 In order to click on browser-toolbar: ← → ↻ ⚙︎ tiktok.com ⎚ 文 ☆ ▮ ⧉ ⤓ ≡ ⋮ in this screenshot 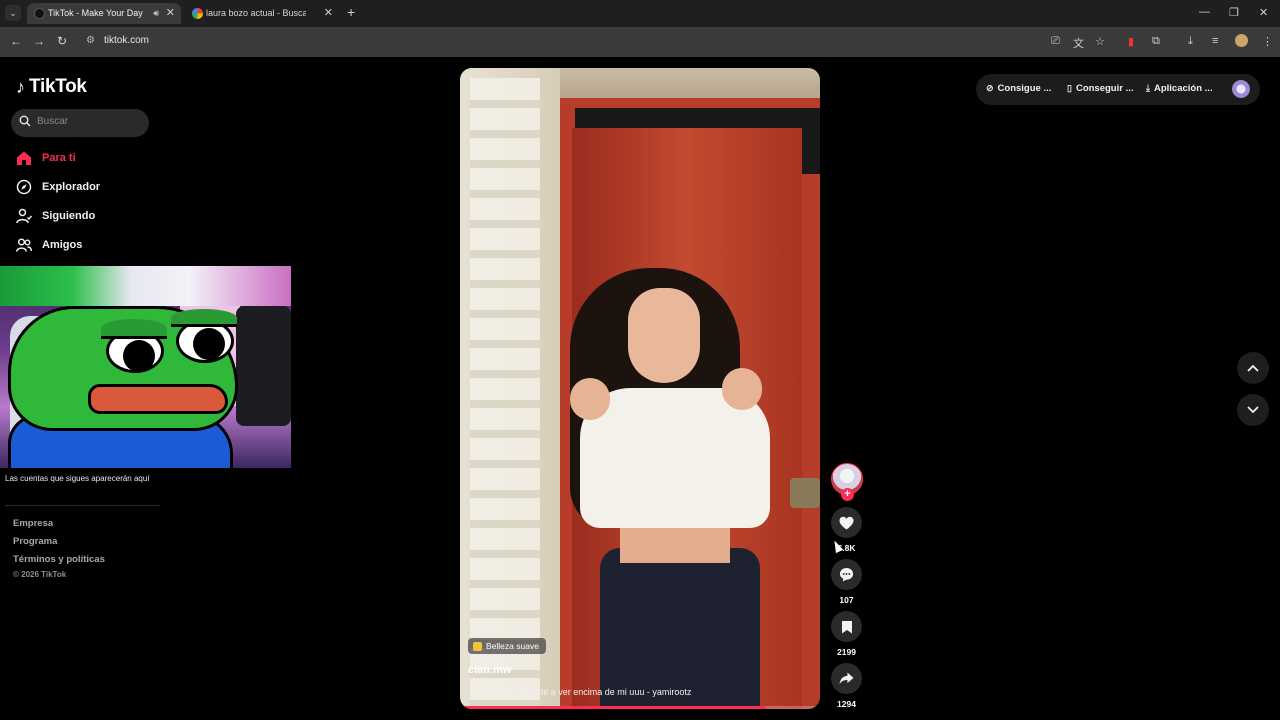, I will do `click(640, 42)`.